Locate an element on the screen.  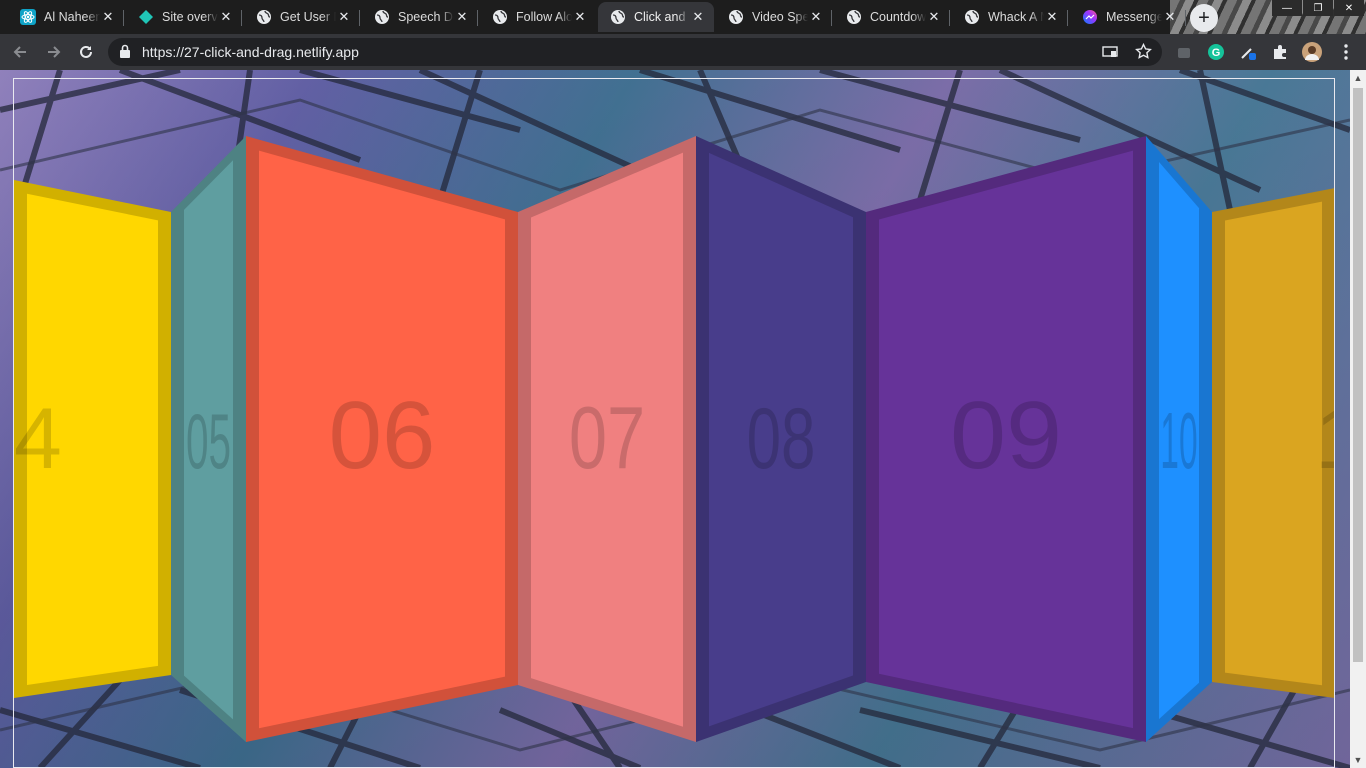
browser-tab: Al Naheen ✕ is located at coordinates (66, 17).